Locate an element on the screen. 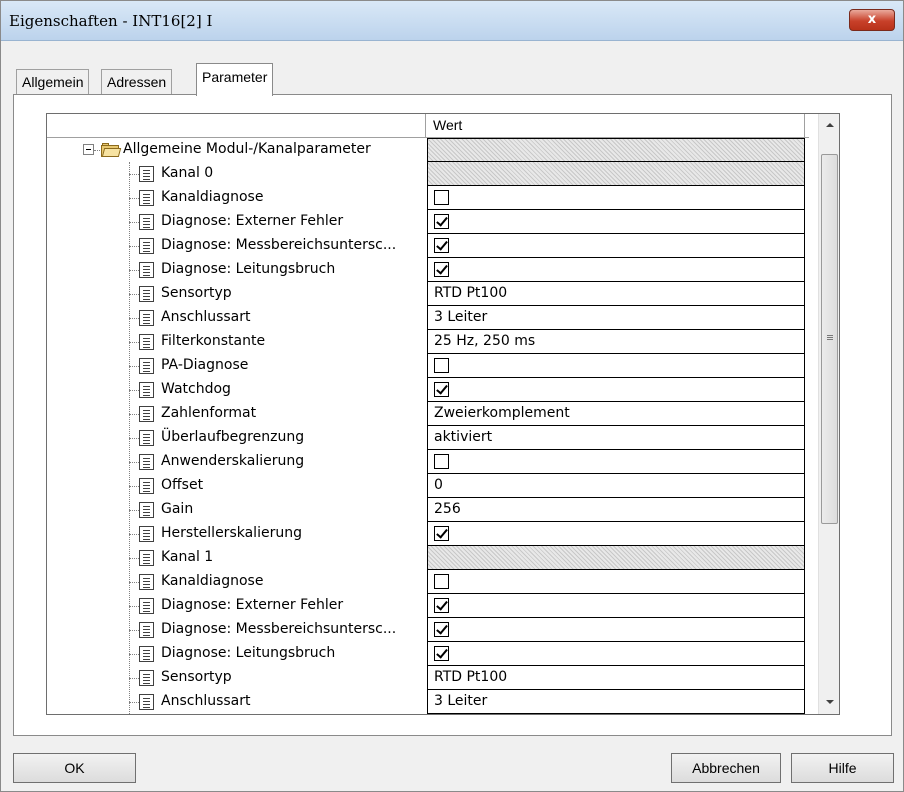 This screenshot has height=792, width=904. close-icon: x is located at coordinates (872, 19).